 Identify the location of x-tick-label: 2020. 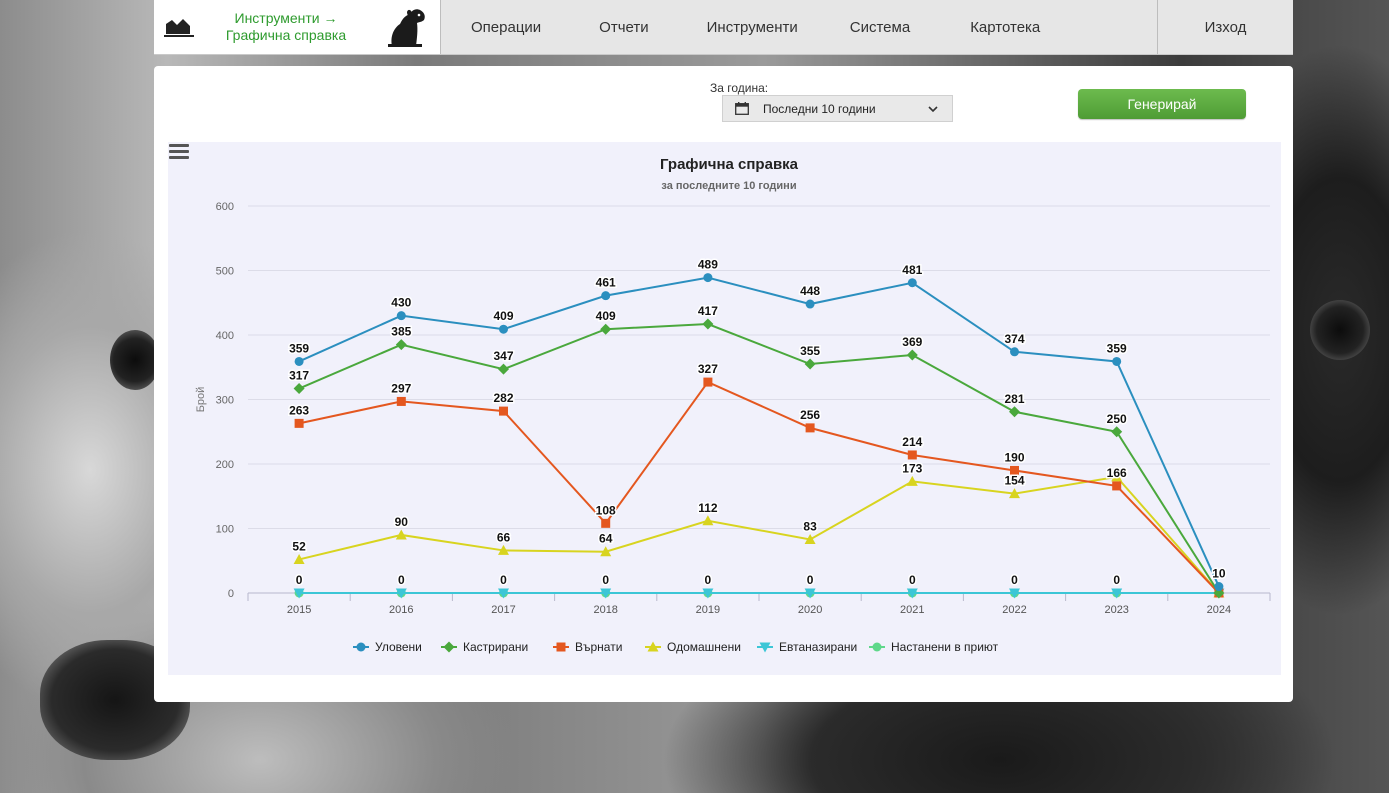
(810, 610).